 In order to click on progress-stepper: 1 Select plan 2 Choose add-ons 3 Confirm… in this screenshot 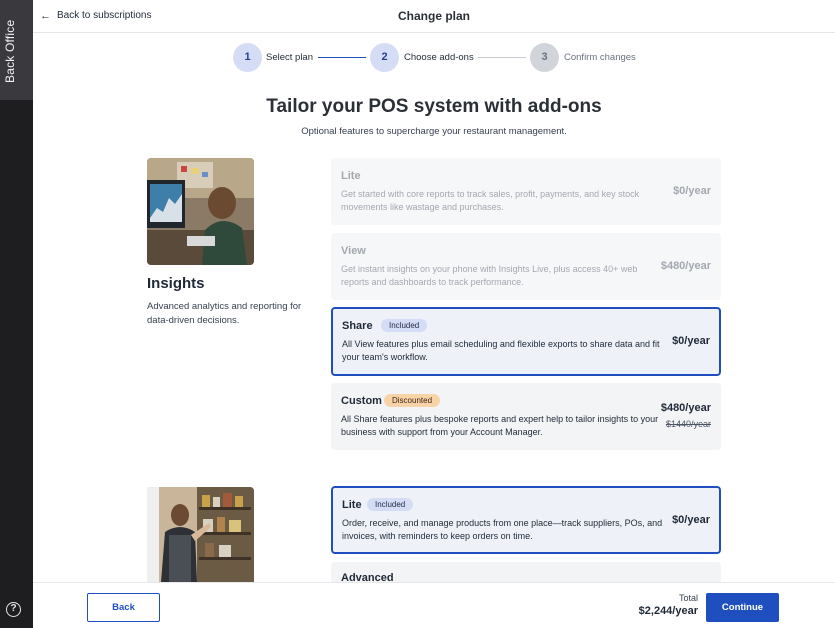, I will do `click(443, 58)`.